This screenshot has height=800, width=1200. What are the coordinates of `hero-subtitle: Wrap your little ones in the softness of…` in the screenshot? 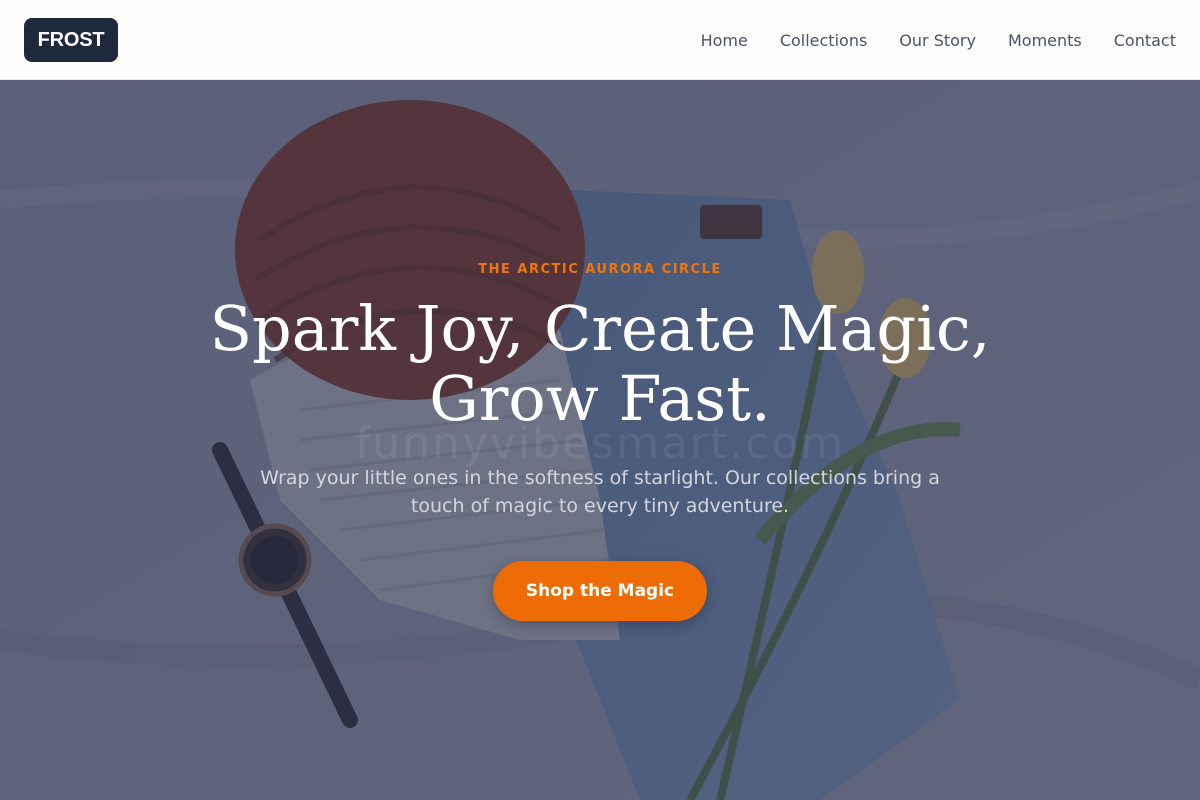 It's located at (600, 492).